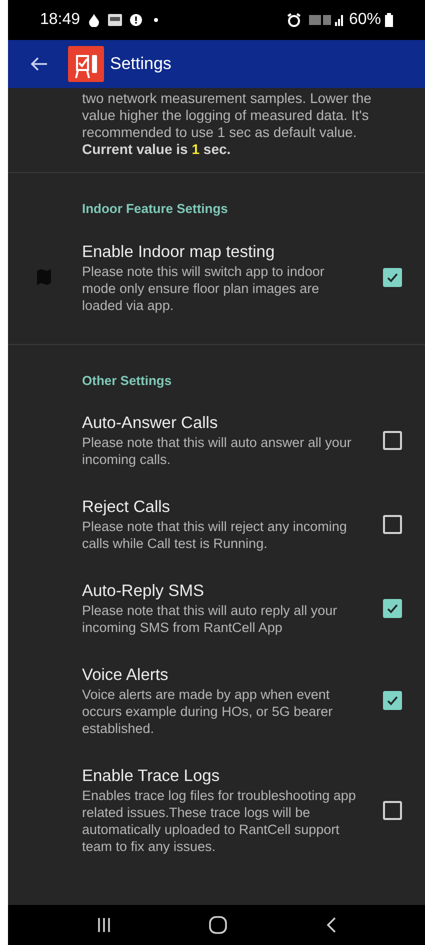 Image resolution: width=425 pixels, height=945 pixels. Describe the element at coordinates (141, 64) in the screenshot. I see `screen-title: Settings` at that location.